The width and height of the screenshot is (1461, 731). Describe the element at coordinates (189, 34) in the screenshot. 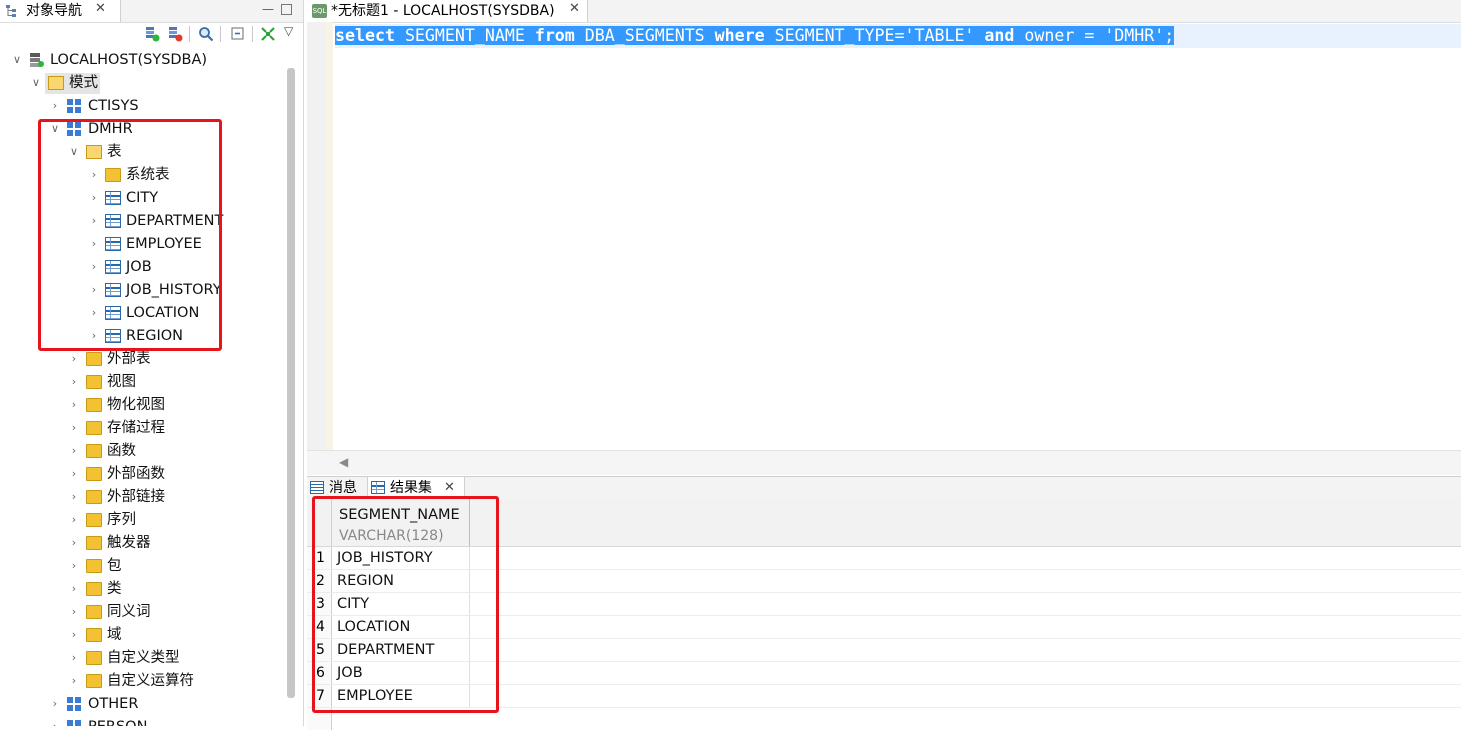

I see `toolbar-separator` at that location.